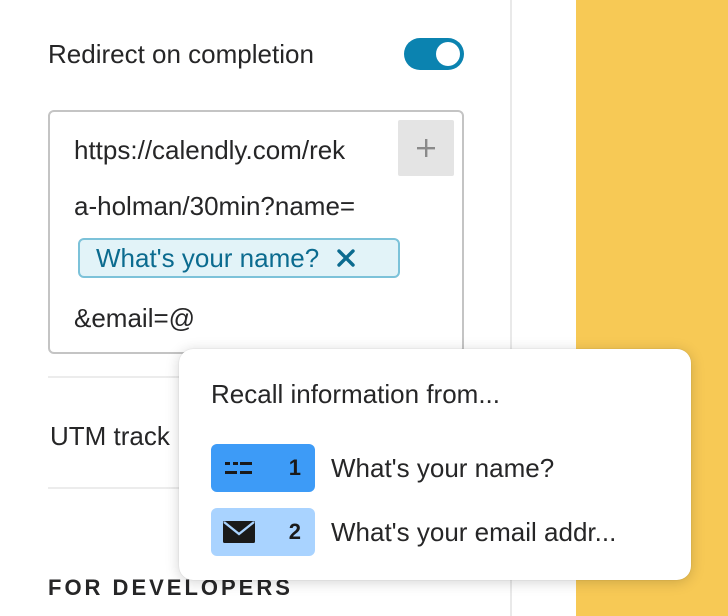 Image resolution: width=728 pixels, height=616 pixels. What do you see at coordinates (294, 467) in the screenshot?
I see `question-number: 1` at bounding box center [294, 467].